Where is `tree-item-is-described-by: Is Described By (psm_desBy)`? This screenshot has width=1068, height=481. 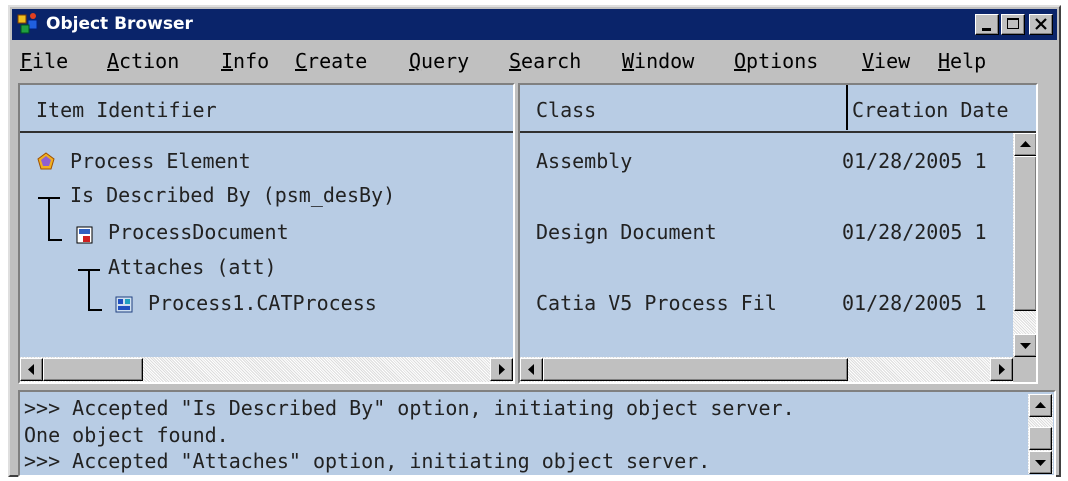
tree-item-is-described-by: Is Described By (psm_desBy) is located at coordinates (232, 195).